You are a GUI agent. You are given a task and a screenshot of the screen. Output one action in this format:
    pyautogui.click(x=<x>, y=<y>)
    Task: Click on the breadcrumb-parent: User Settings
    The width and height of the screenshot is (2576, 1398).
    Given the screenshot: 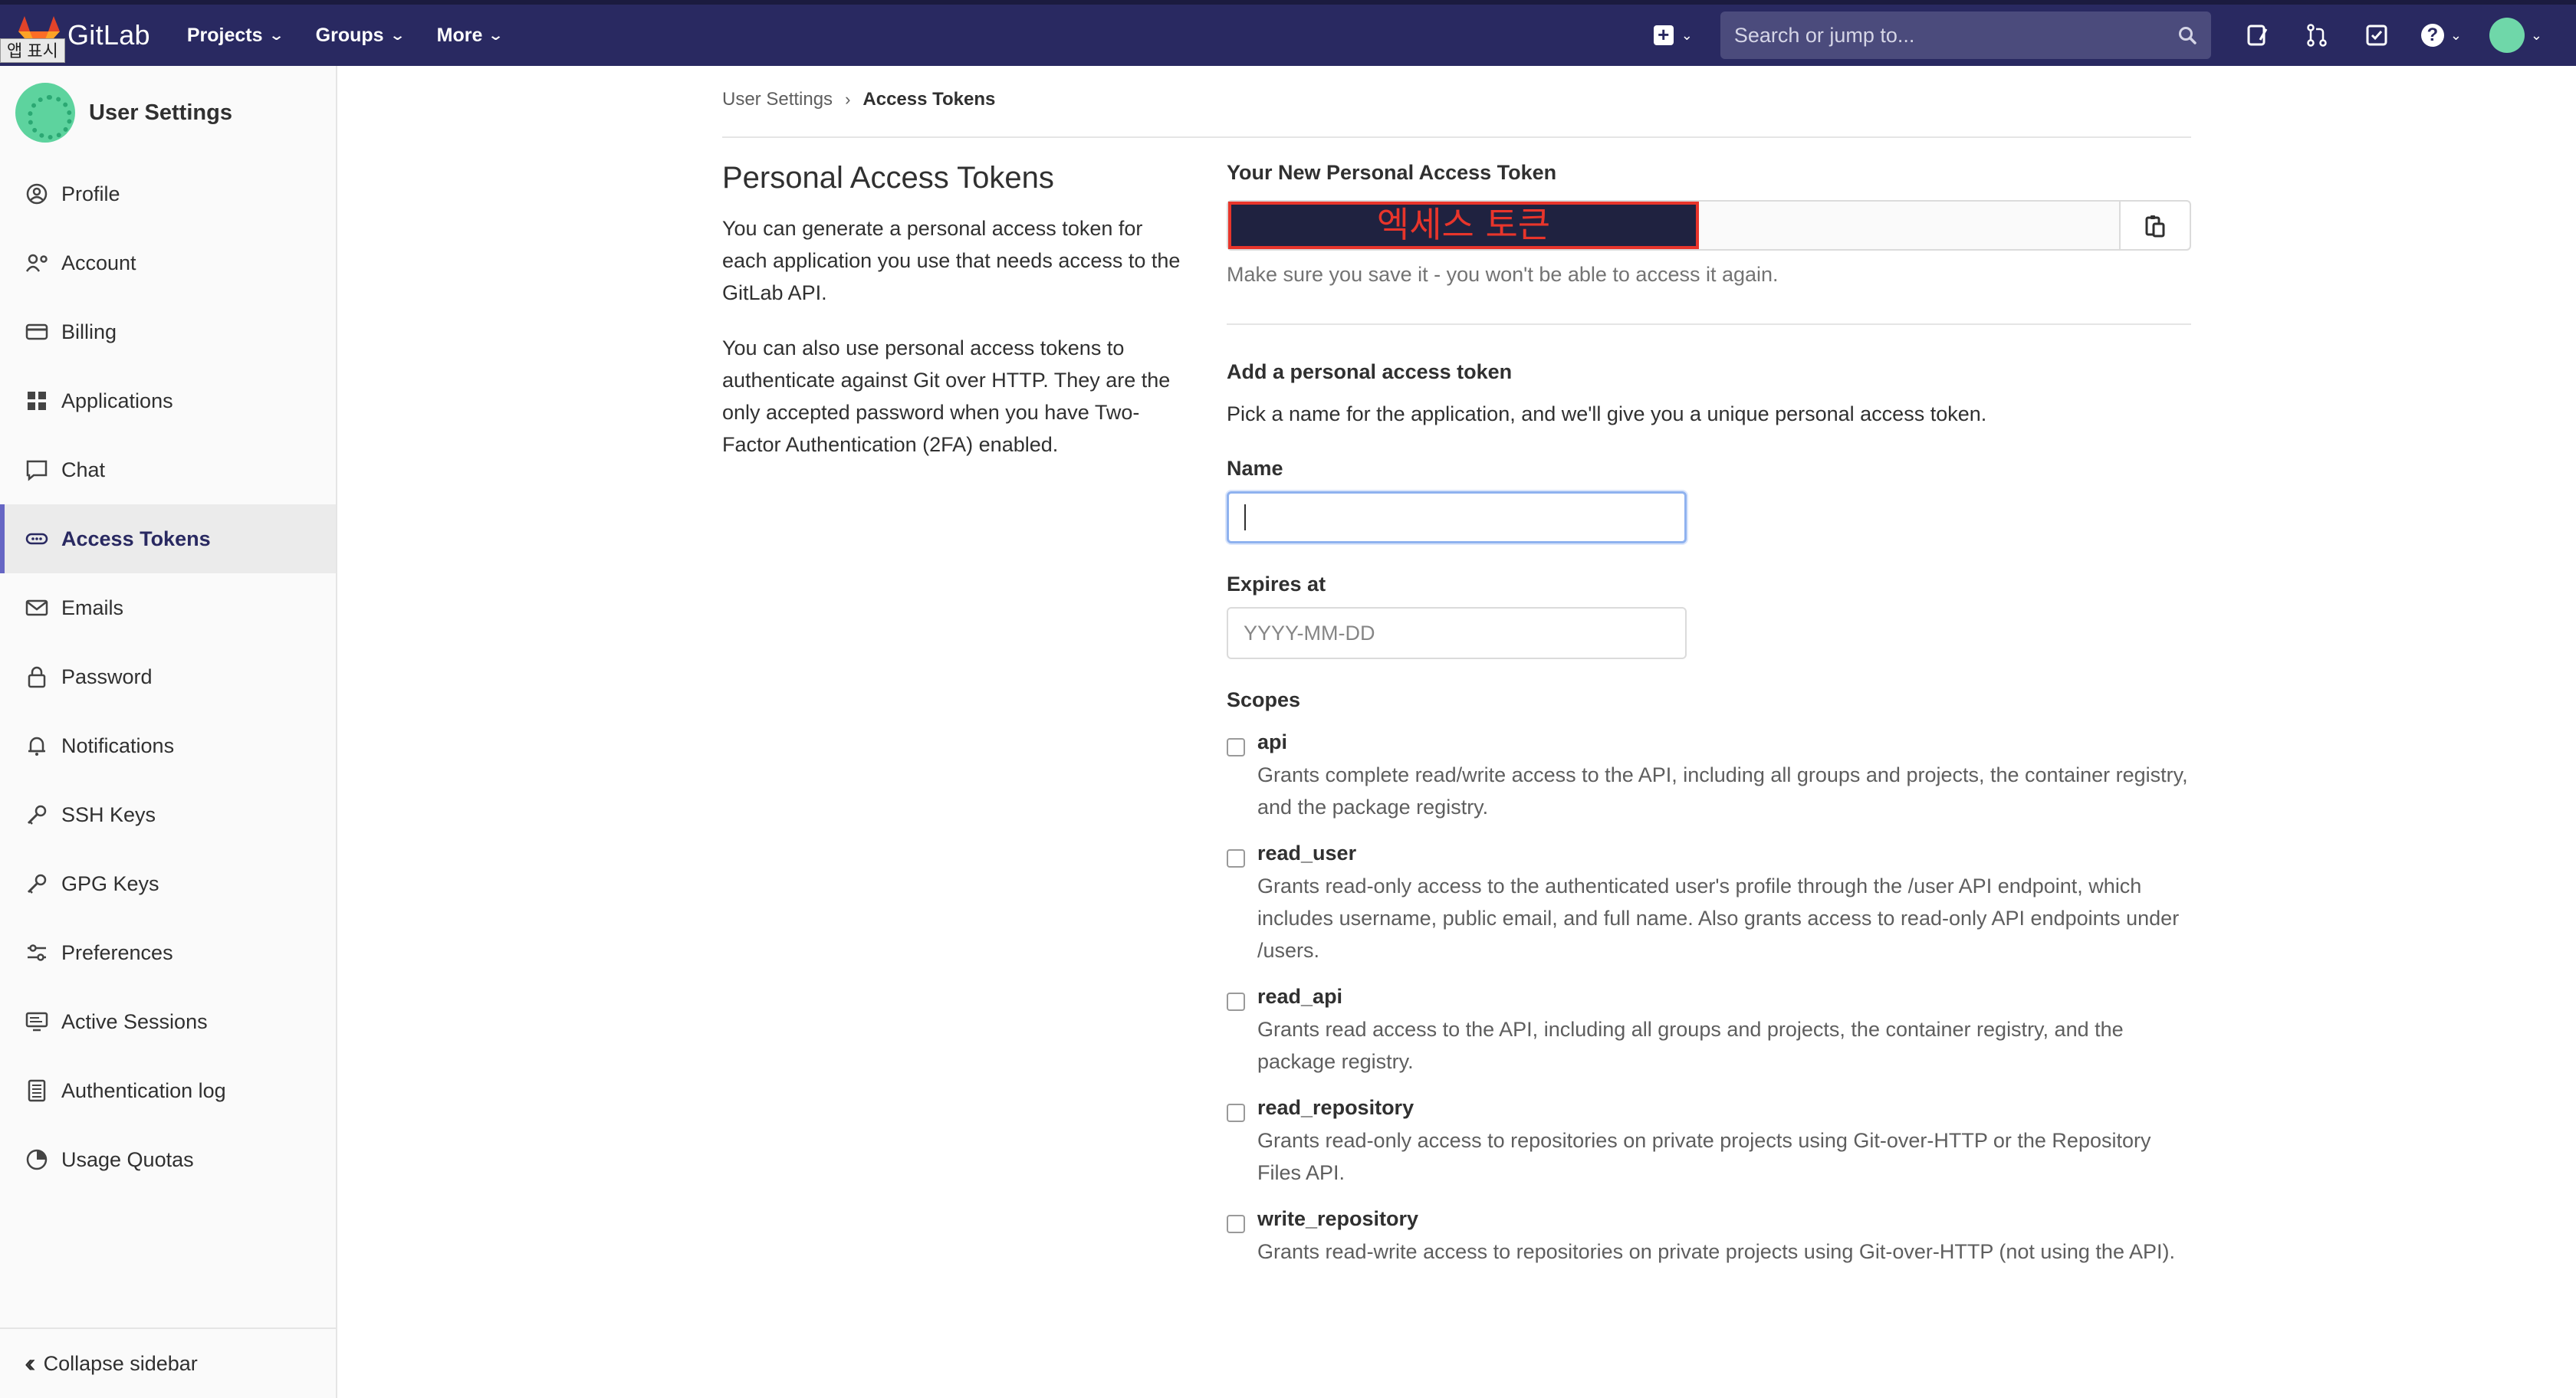 What is the action you would take?
    pyautogui.click(x=778, y=99)
    